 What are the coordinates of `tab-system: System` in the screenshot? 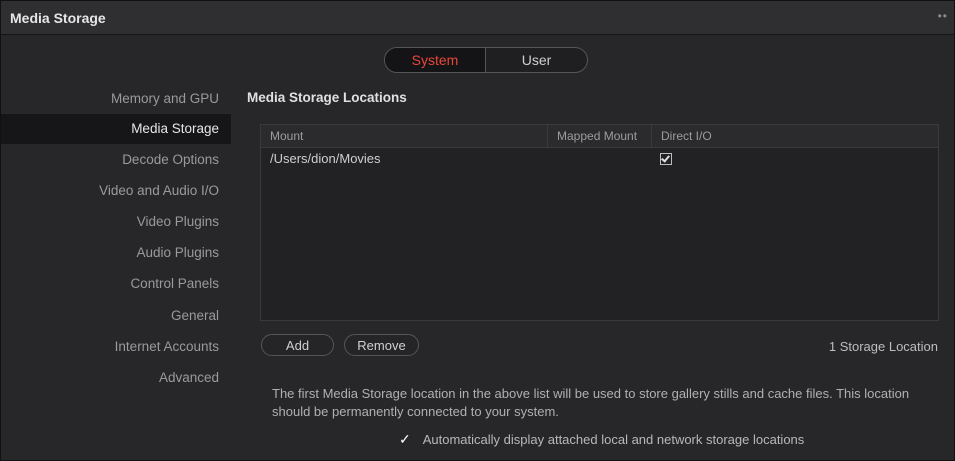 It's located at (435, 60).